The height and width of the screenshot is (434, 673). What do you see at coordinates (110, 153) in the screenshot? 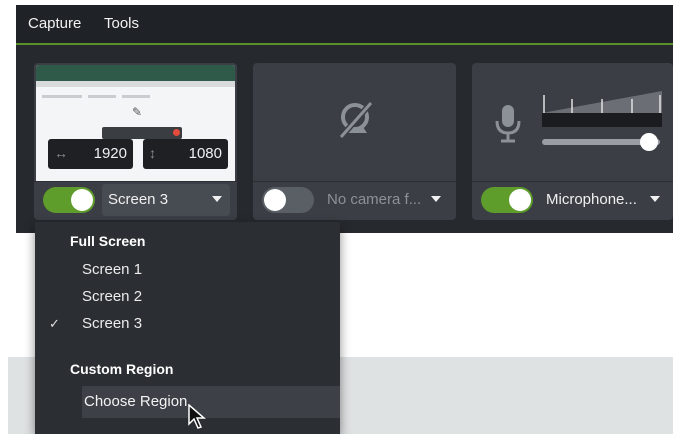
I see `width-value: 1920` at bounding box center [110, 153].